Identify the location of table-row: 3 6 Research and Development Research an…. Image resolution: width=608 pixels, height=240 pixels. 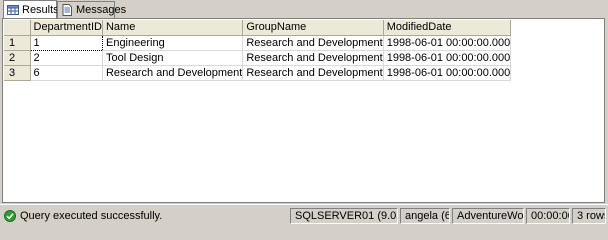
(258, 73).